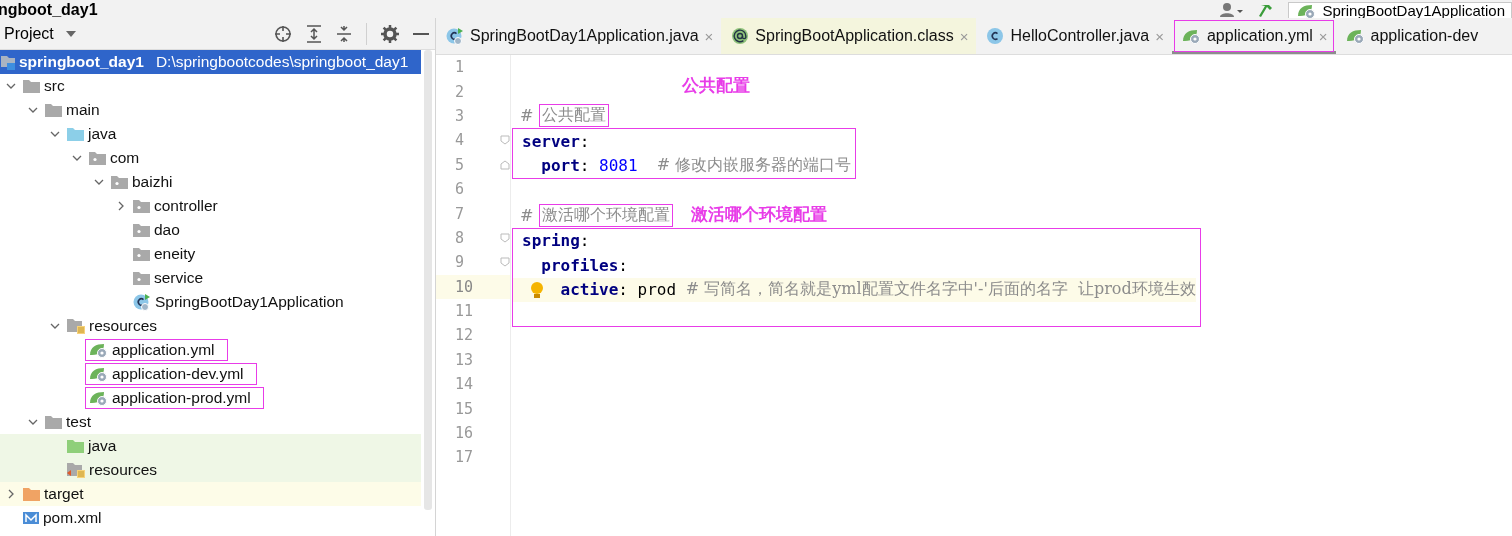 The width and height of the screenshot is (1512, 536). What do you see at coordinates (40, 33) in the screenshot?
I see `project-view-dropdown: Project` at bounding box center [40, 33].